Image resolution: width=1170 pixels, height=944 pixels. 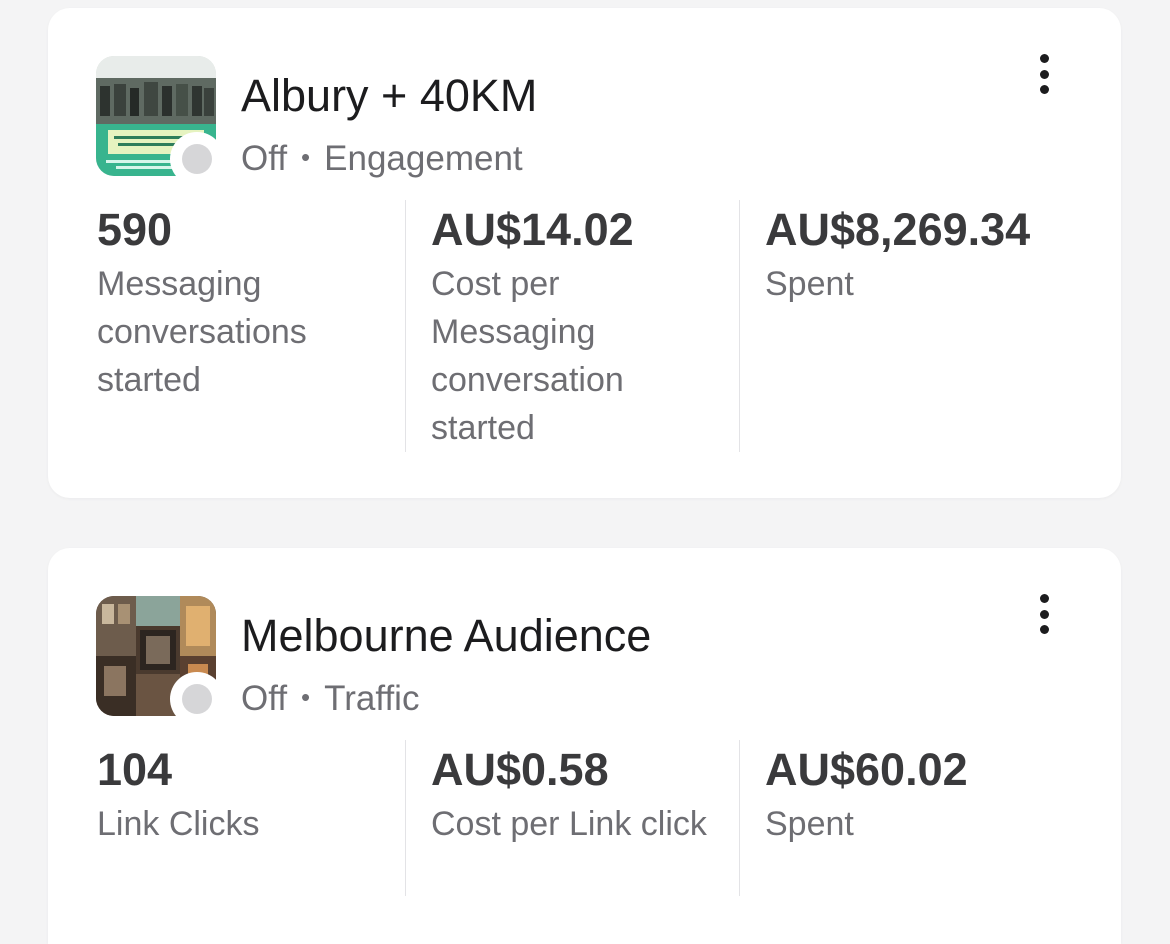 I want to click on metric-label: Cost per Messaging conversation started, so click(x=527, y=356).